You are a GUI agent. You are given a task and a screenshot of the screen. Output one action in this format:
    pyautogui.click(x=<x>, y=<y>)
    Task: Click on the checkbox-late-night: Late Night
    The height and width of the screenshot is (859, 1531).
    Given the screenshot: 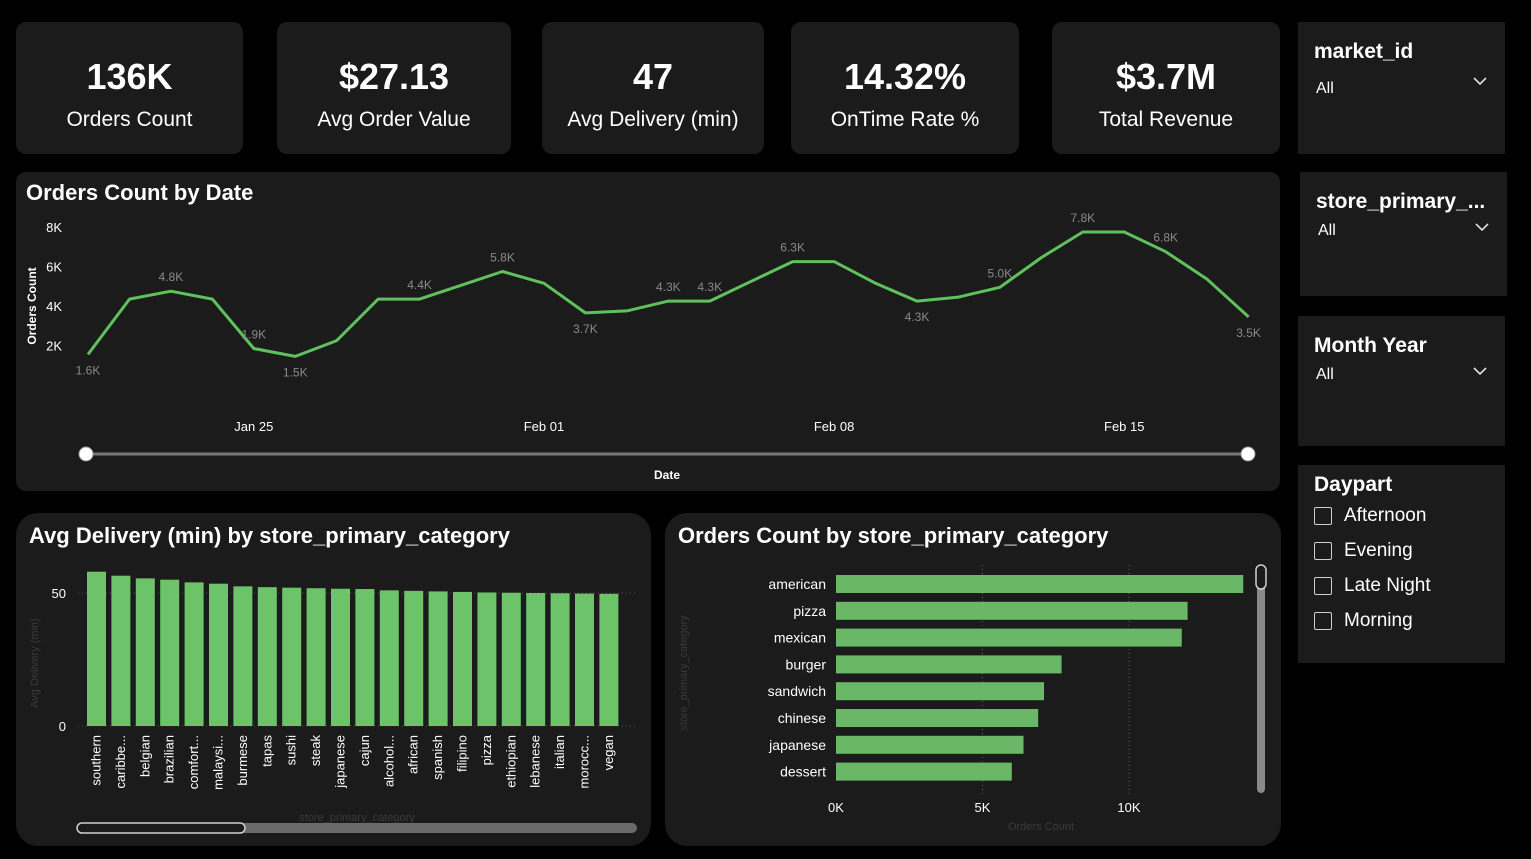 What is the action you would take?
    pyautogui.click(x=1372, y=586)
    